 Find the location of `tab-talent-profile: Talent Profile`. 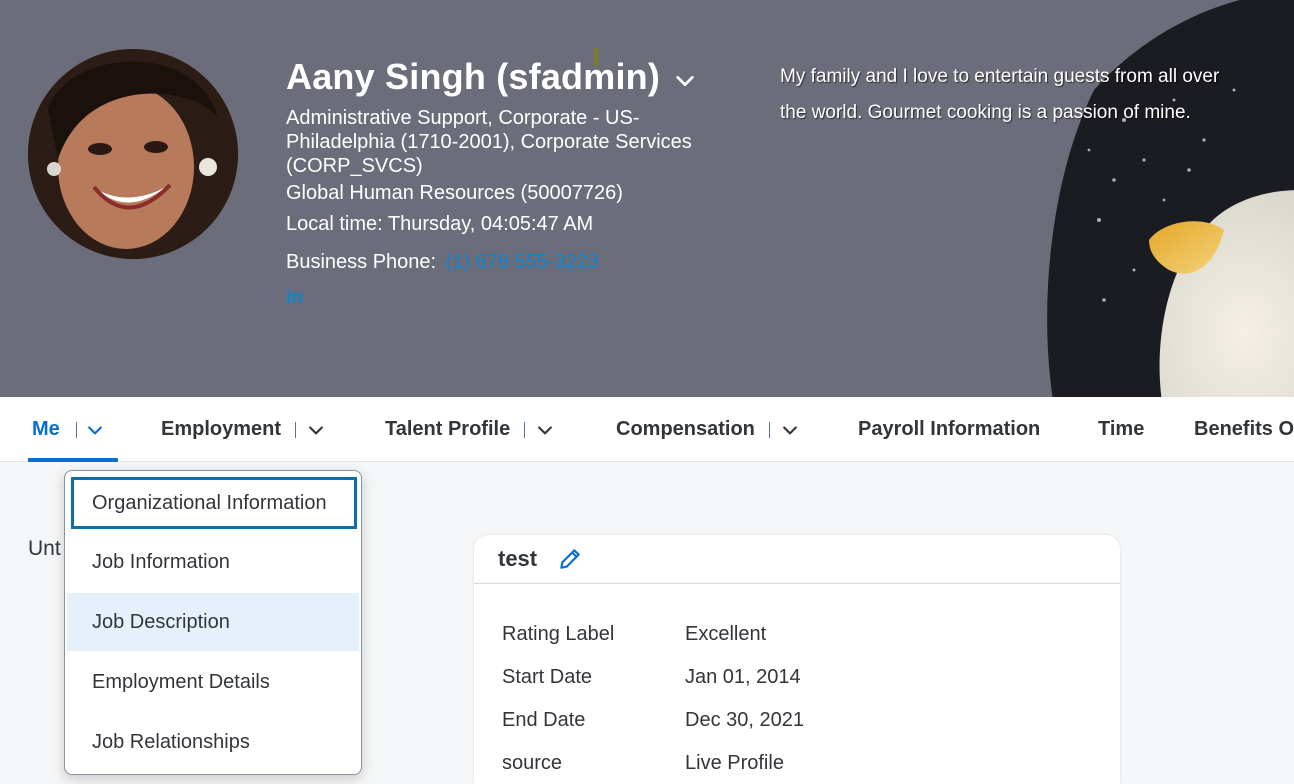

tab-talent-profile: Talent Profile is located at coordinates (470, 429).